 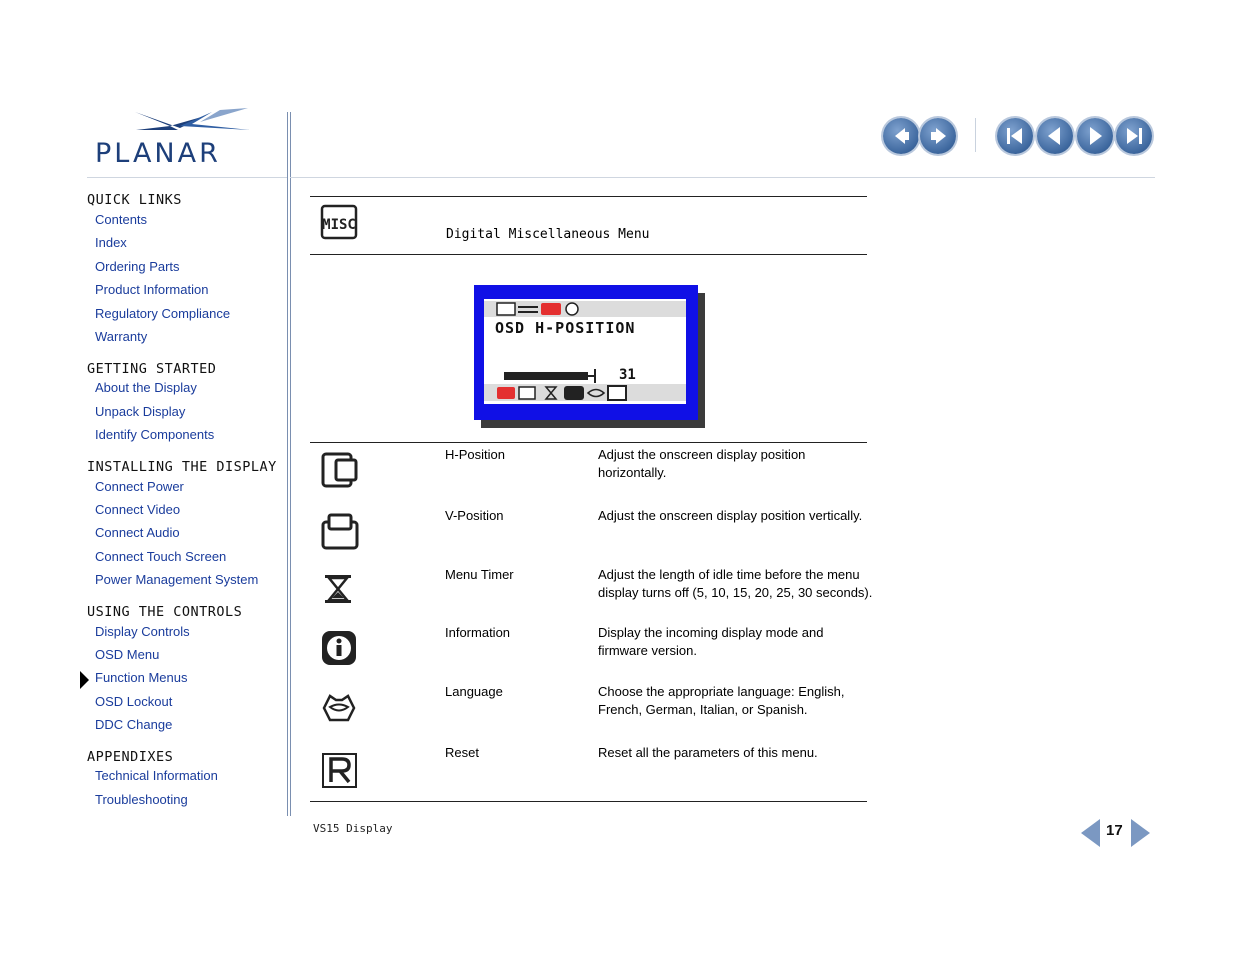 I want to click on row-name-language: Language, so click(x=474, y=691).